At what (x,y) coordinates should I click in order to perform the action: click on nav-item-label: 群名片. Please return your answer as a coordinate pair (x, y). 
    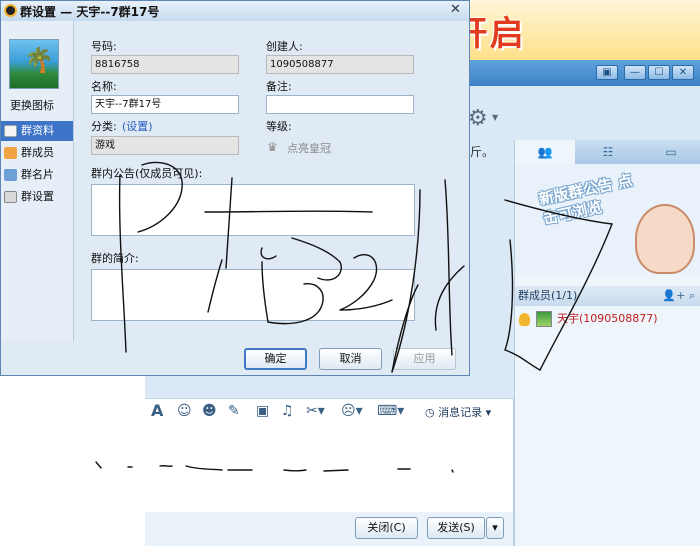
    Looking at the image, I should click on (37, 174).